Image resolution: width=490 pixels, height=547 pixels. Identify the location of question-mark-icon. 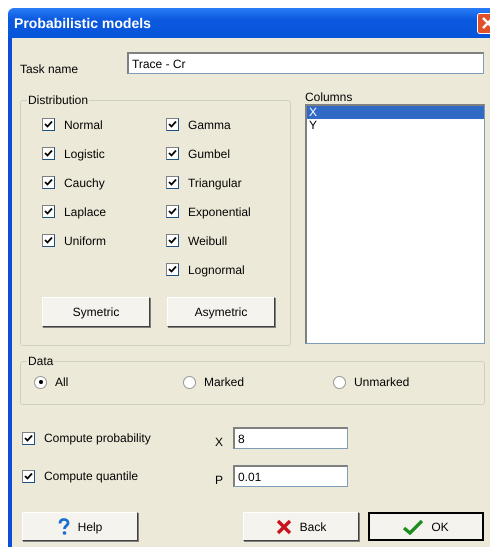
(64, 527).